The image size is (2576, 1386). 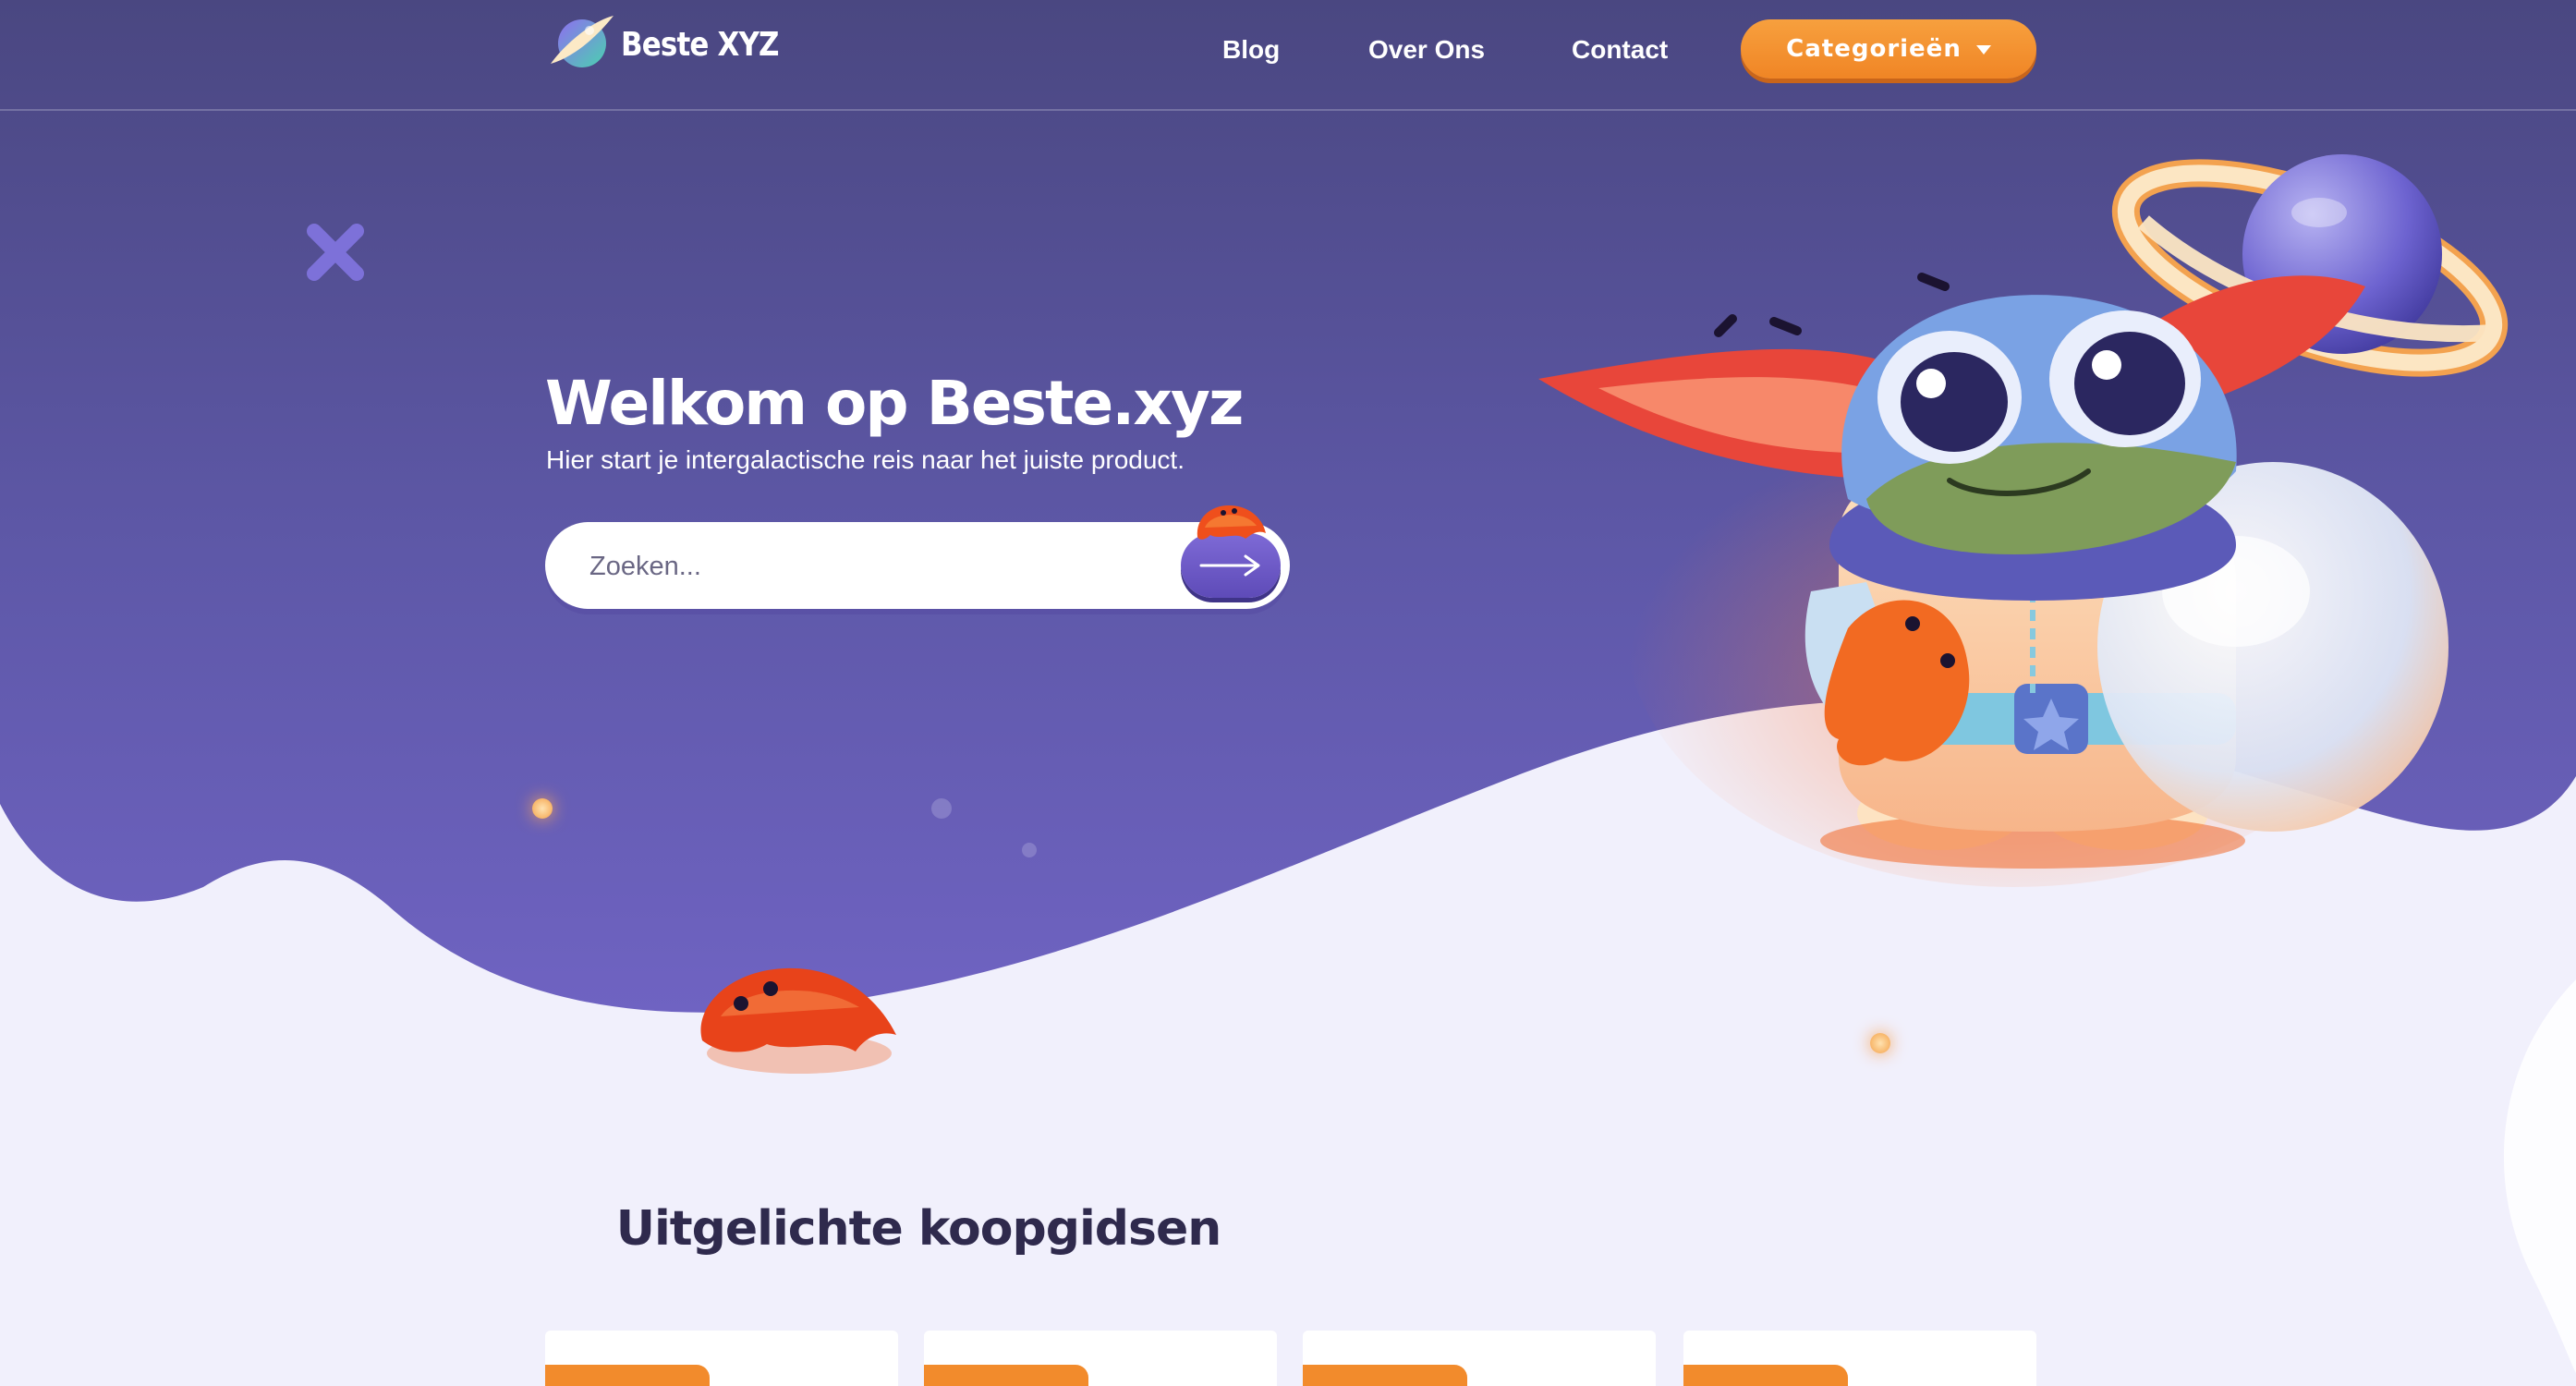 I want to click on small-crab-illustration, so click(x=1231, y=522).